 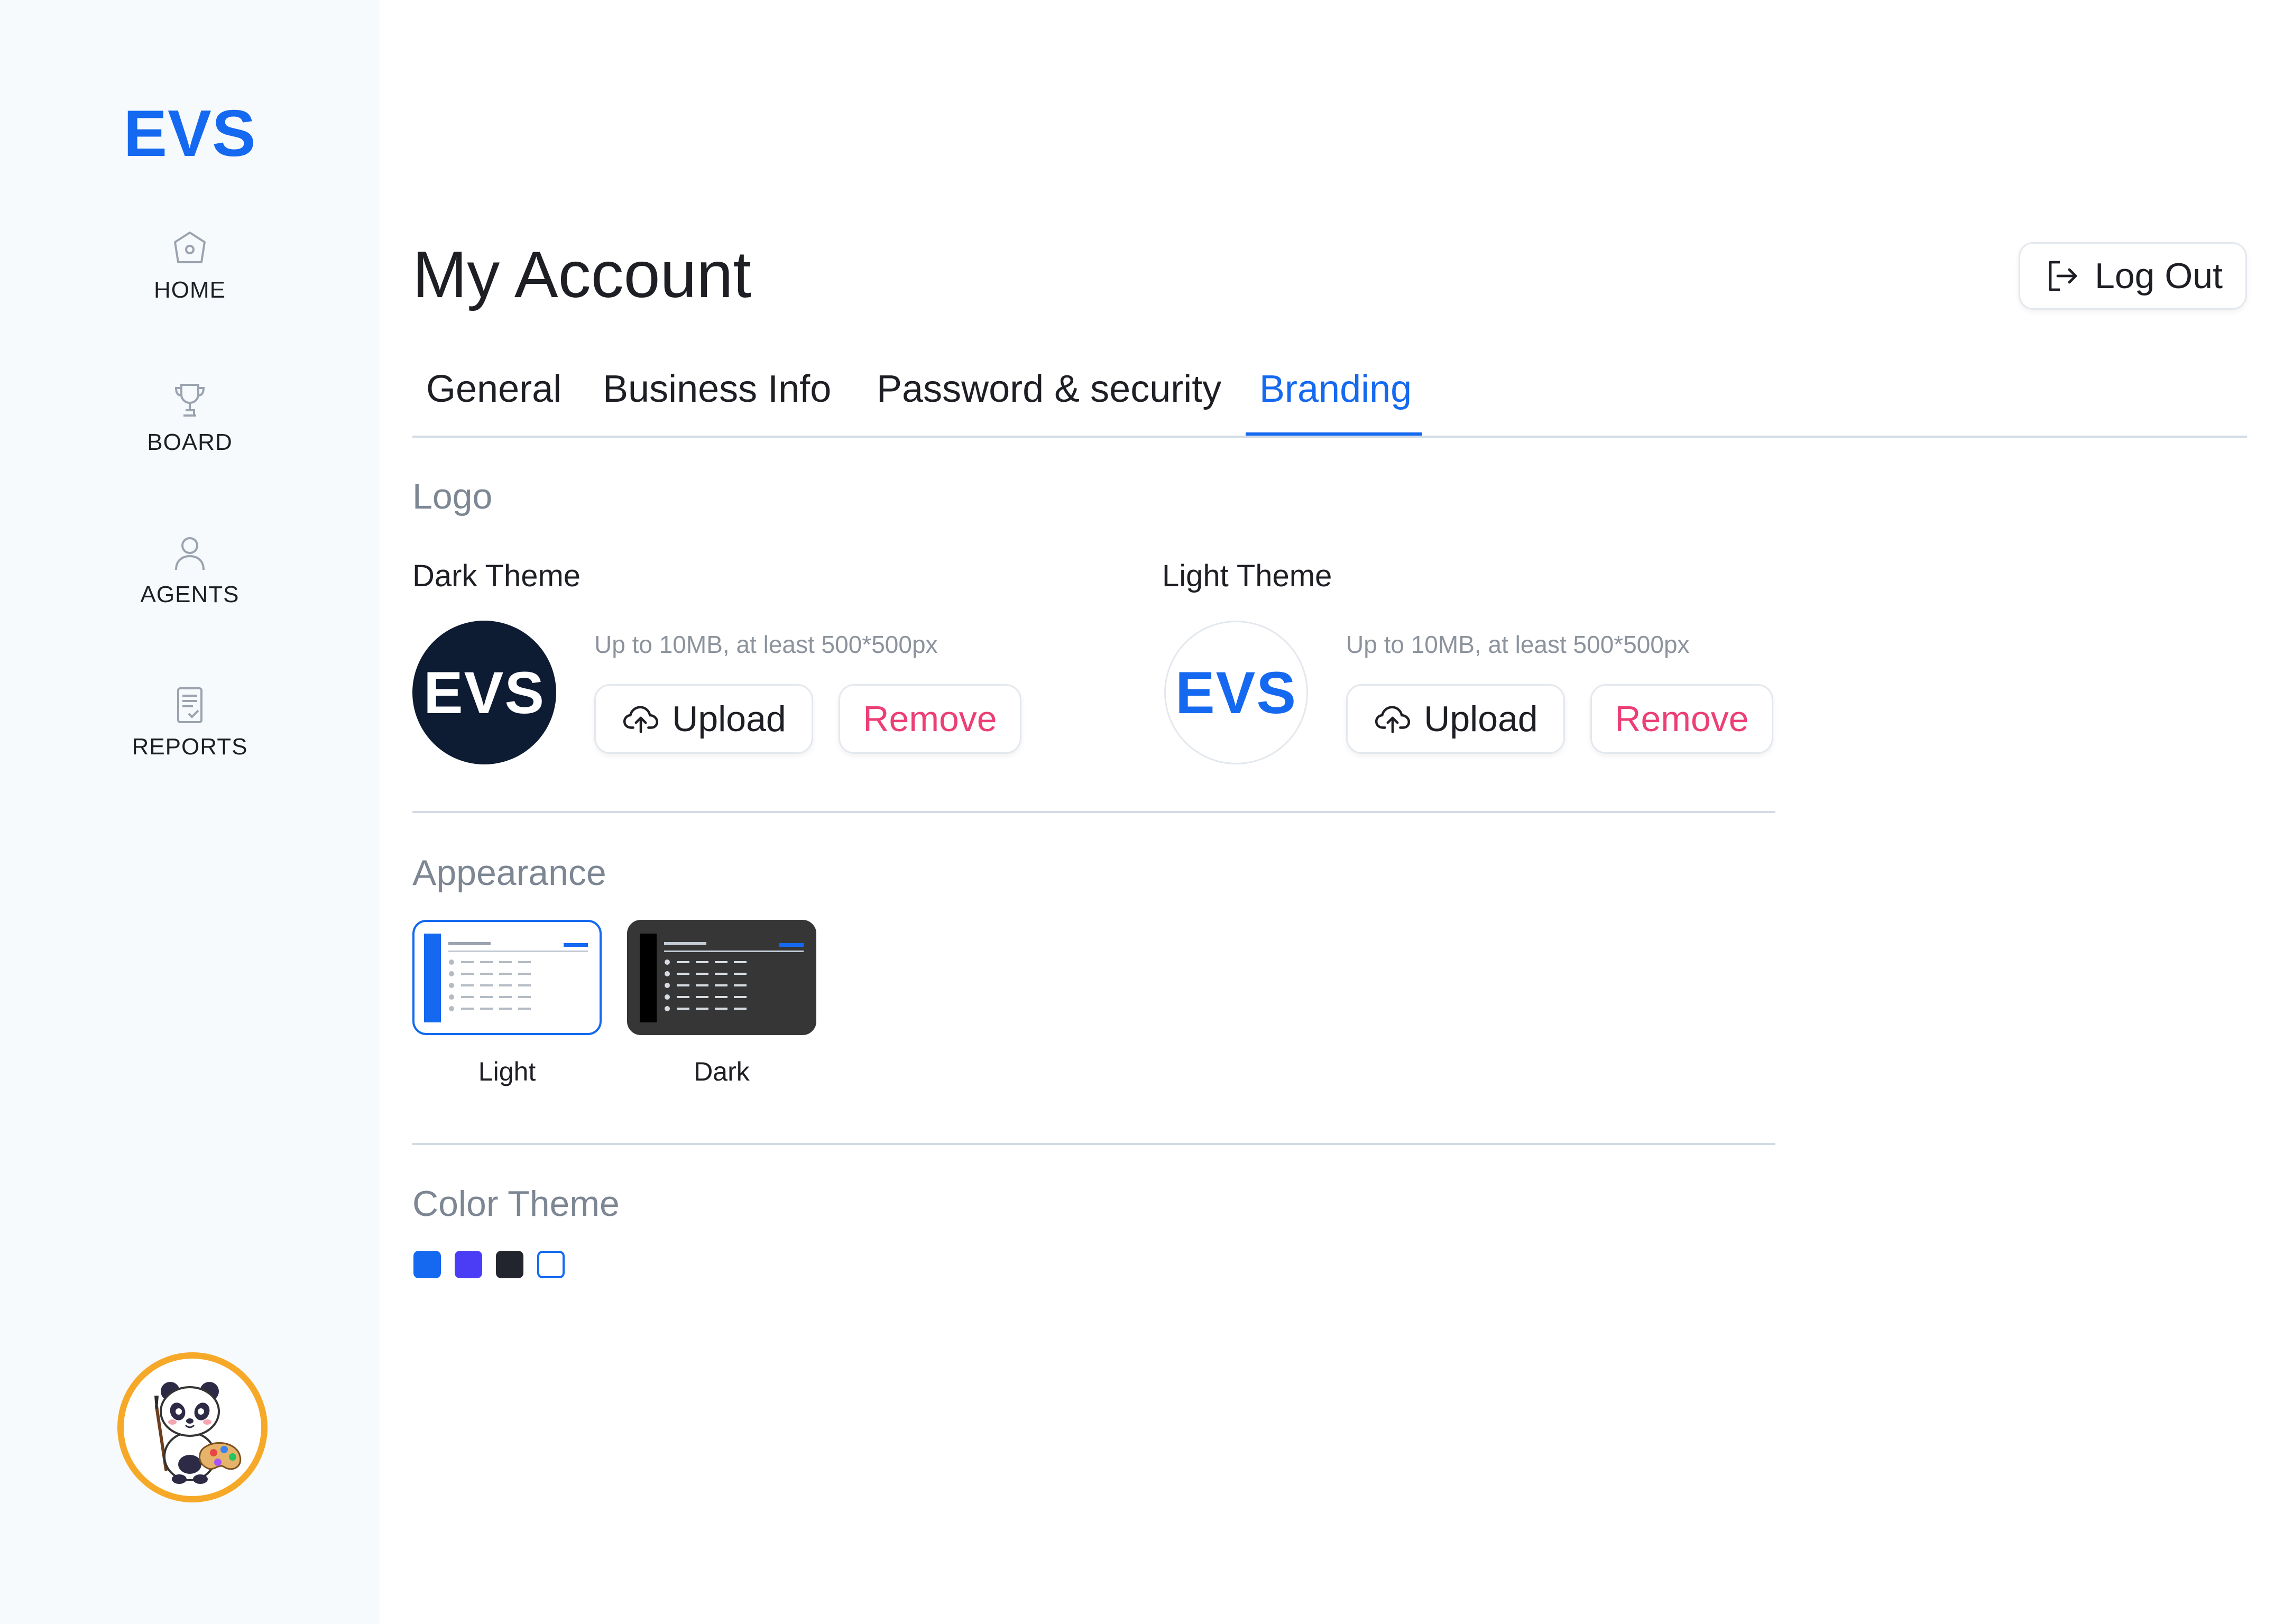 I want to click on color-swatch-purple, so click(x=468, y=1265).